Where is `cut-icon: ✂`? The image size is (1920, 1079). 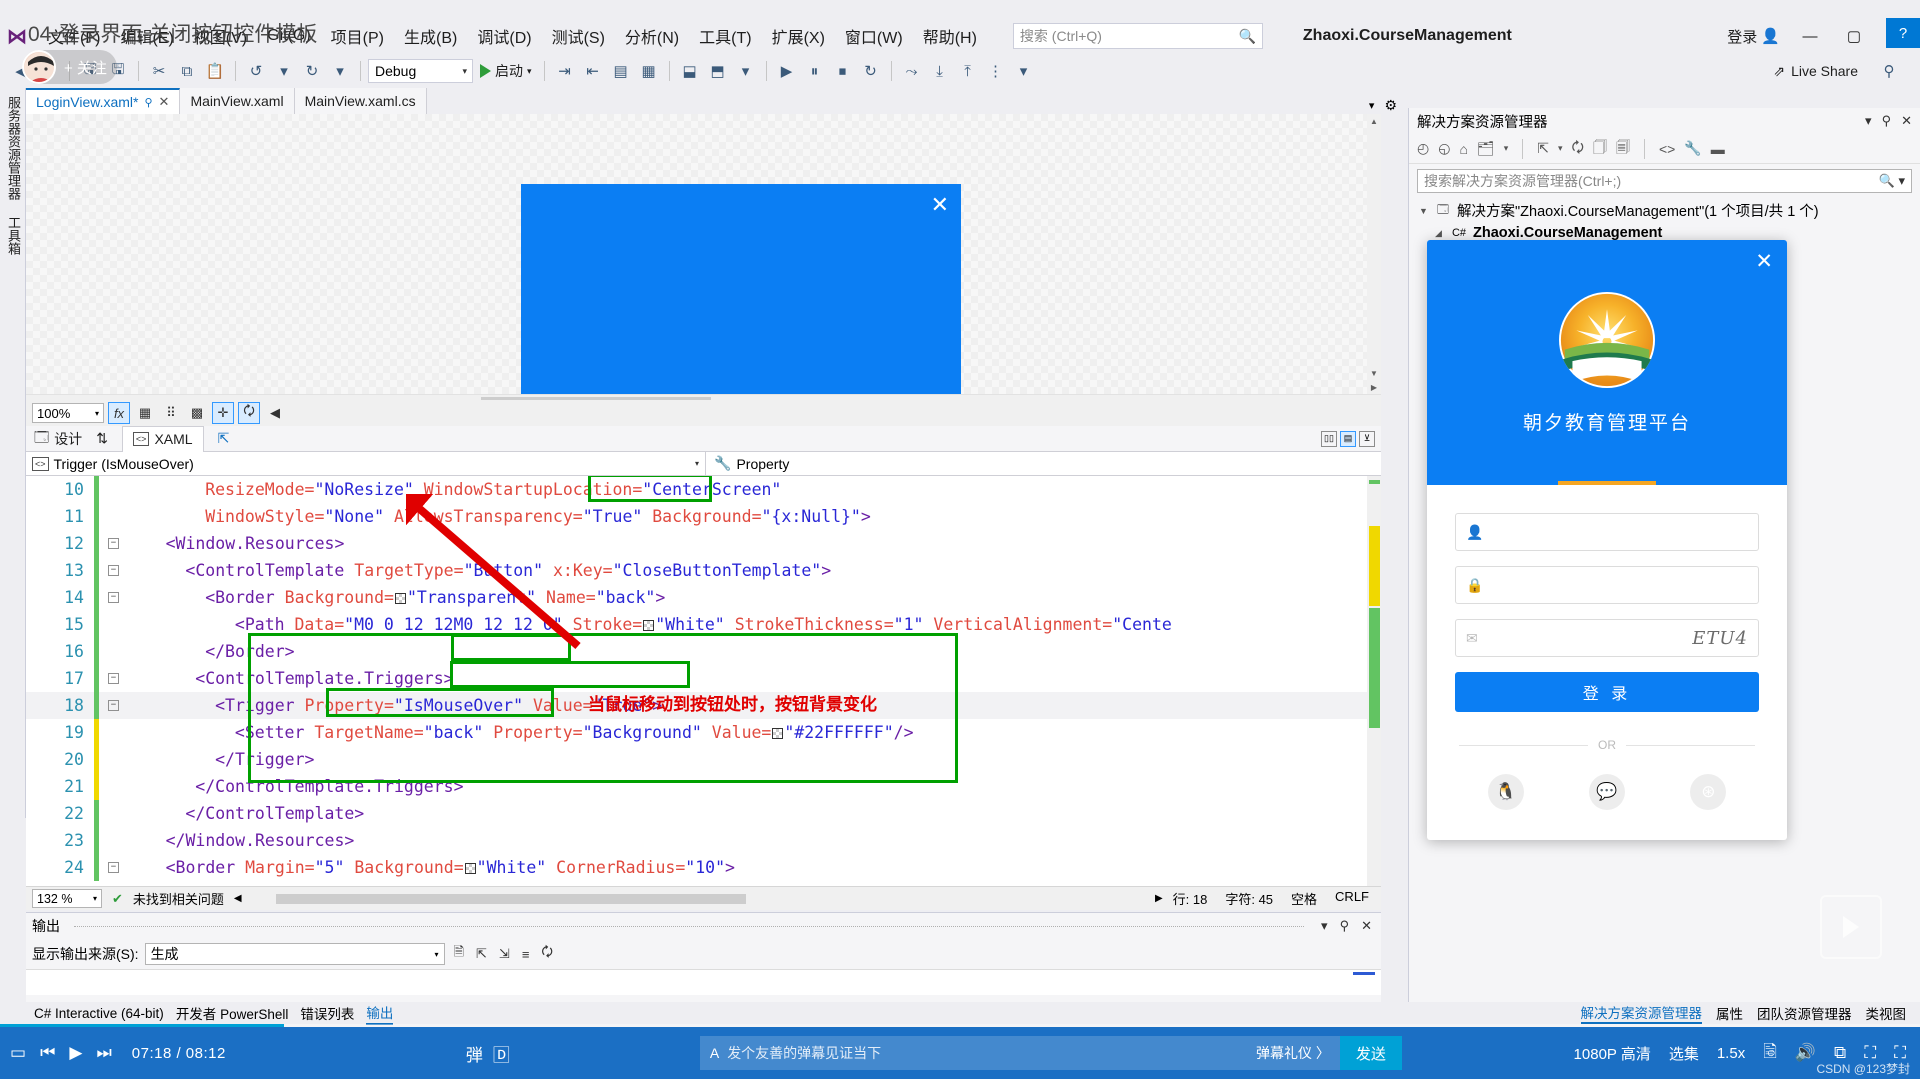
cut-icon: ✂ is located at coordinates (159, 71).